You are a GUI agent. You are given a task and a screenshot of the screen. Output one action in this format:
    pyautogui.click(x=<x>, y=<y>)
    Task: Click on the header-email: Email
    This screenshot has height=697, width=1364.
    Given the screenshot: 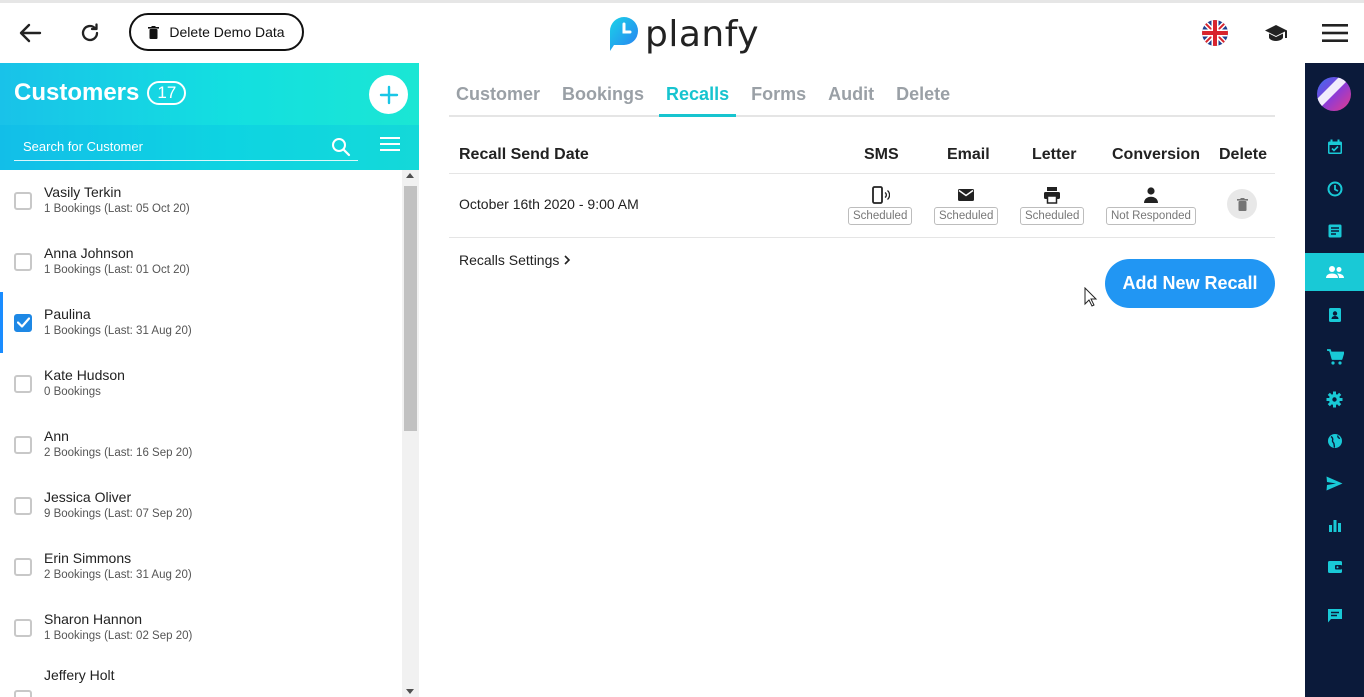 What is the action you would take?
    pyautogui.click(x=968, y=154)
    